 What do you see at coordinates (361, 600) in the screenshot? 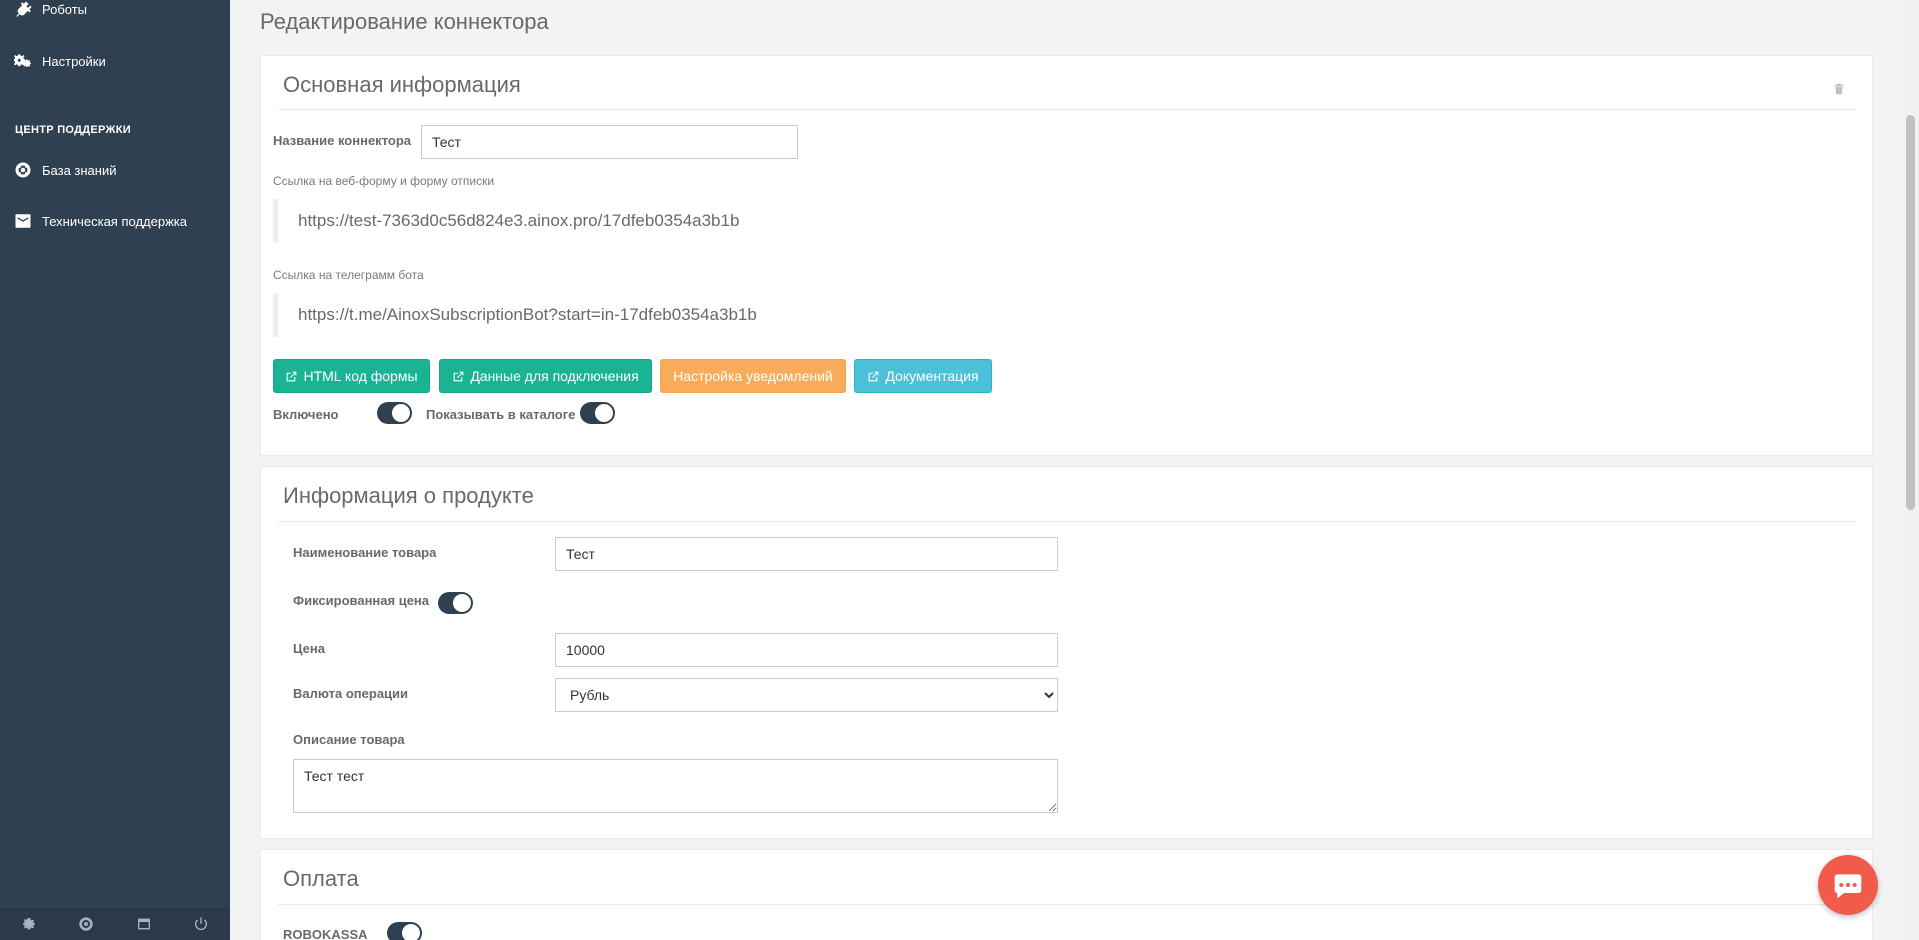
I see `fixed-price-label: Фиксированная цена` at bounding box center [361, 600].